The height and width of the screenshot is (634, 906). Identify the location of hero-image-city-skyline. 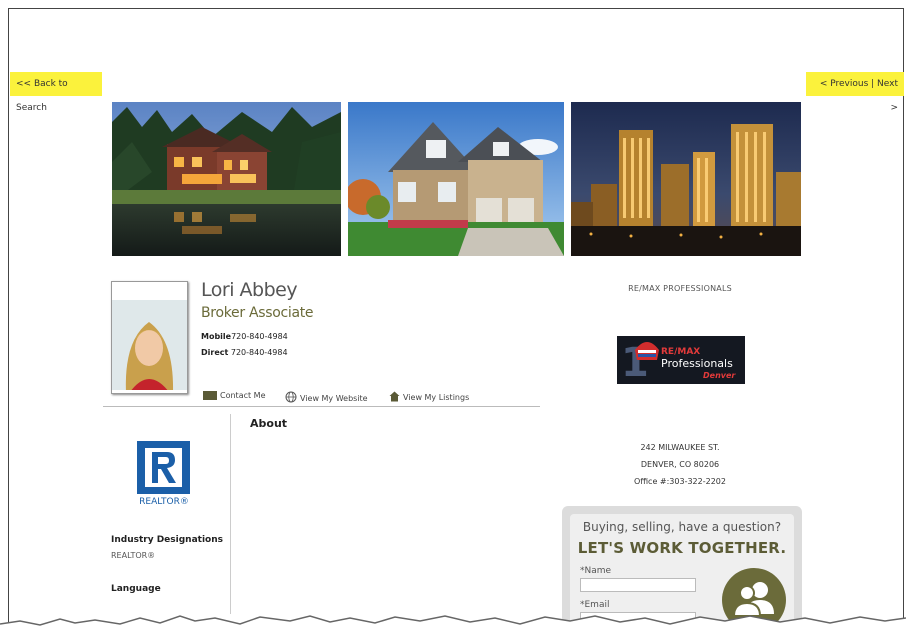
(686, 179).